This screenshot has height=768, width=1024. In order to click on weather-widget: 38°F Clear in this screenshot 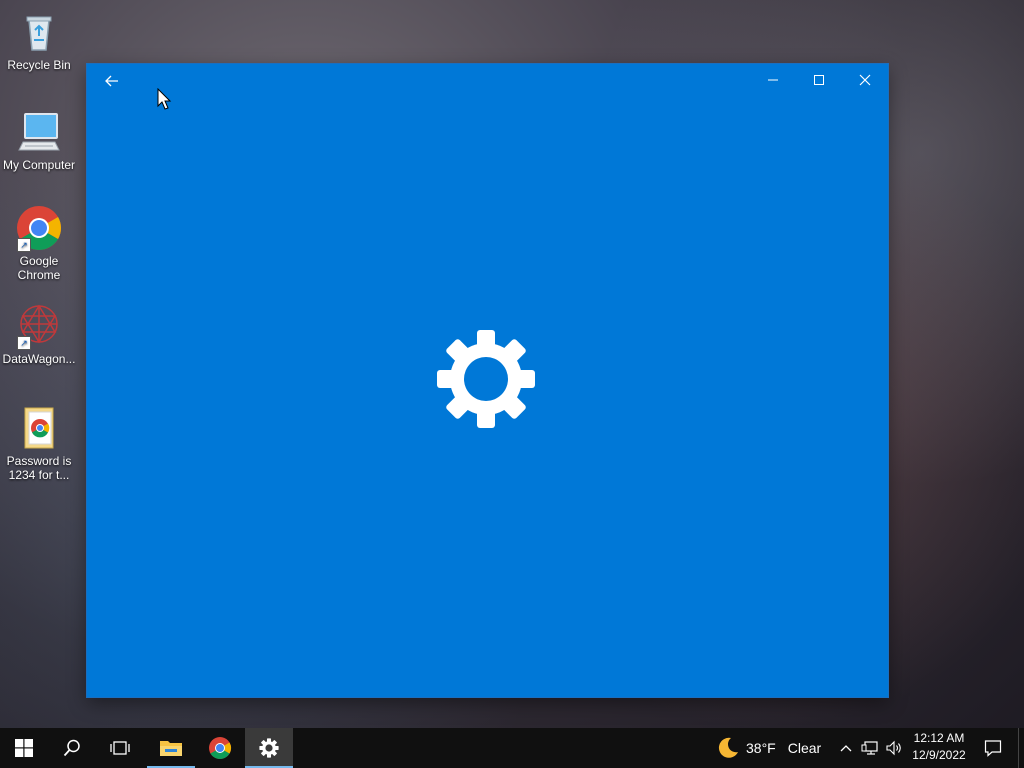, I will do `click(768, 748)`.